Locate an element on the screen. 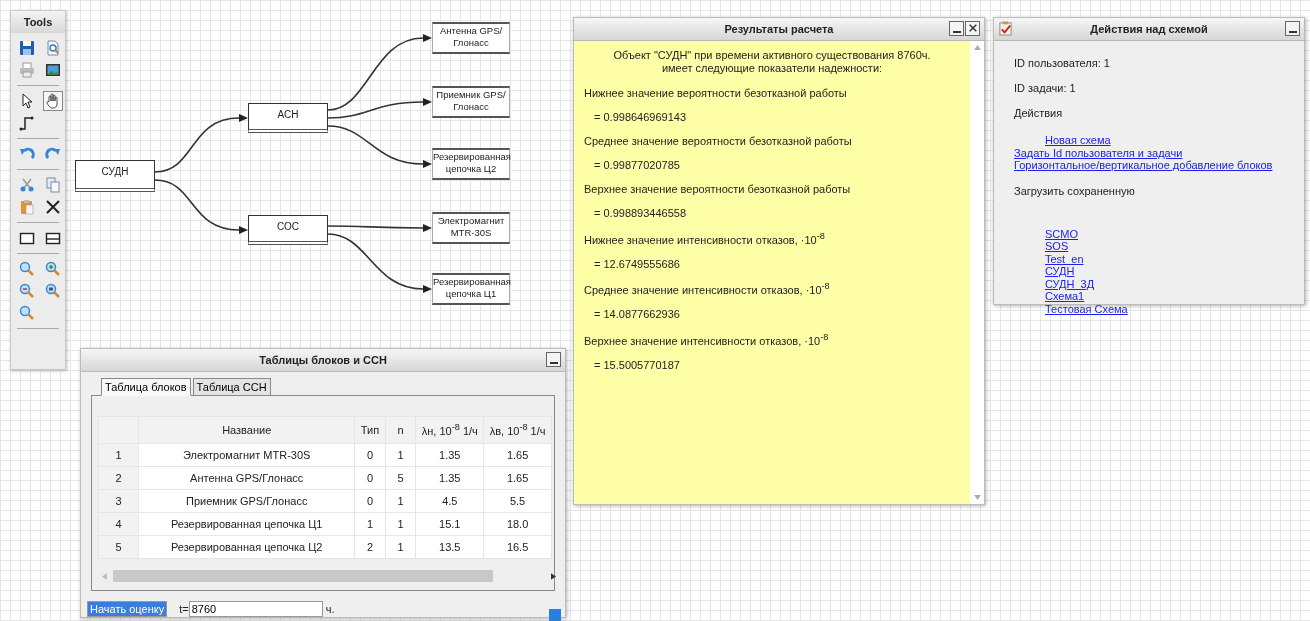 The image size is (1310, 621). connector-icon is located at coordinates (27, 123).